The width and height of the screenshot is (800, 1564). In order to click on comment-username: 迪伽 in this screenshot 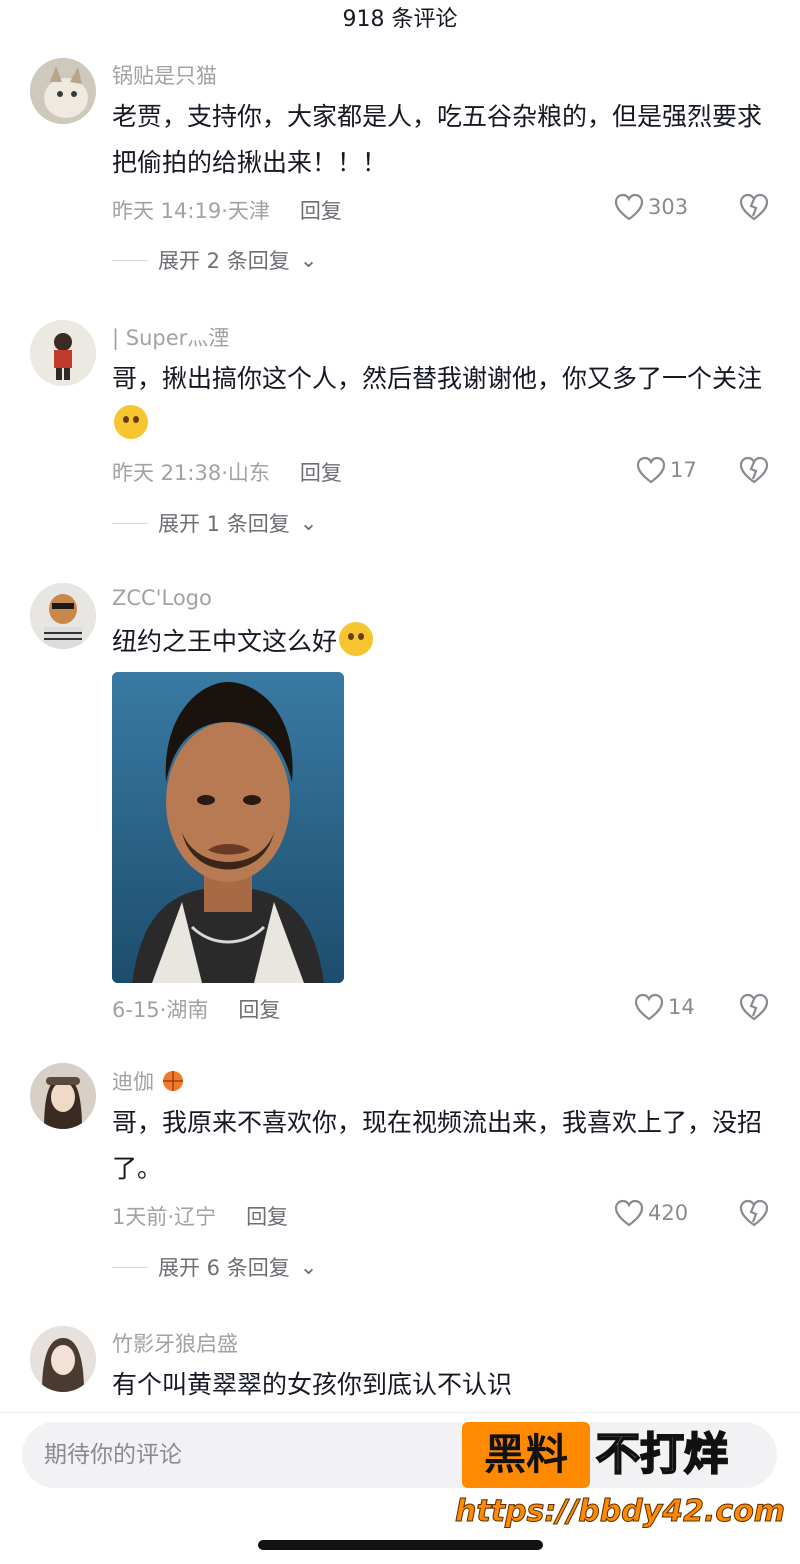, I will do `click(148, 1081)`.